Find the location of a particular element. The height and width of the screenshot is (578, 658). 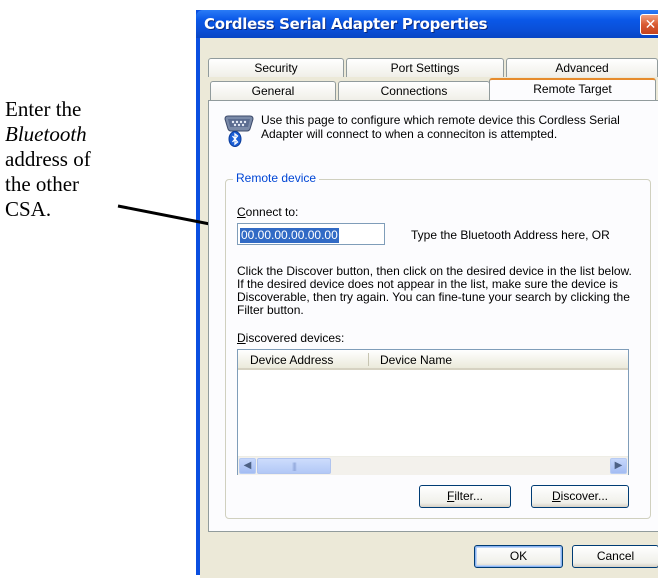

list-header: Device Address Device Name is located at coordinates (433, 360).